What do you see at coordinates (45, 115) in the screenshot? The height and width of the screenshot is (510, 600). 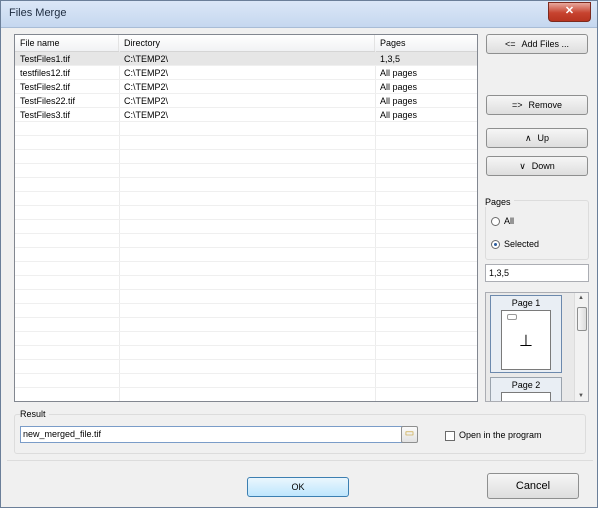 I see `cell-file-name: TestFiles3.tif` at bounding box center [45, 115].